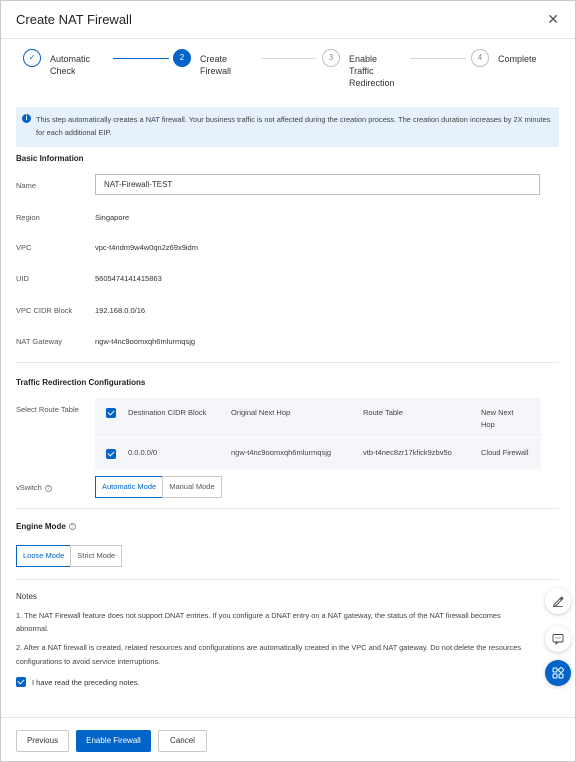  What do you see at coordinates (26, 596) in the screenshot?
I see `notes-heading: Notes` at bounding box center [26, 596].